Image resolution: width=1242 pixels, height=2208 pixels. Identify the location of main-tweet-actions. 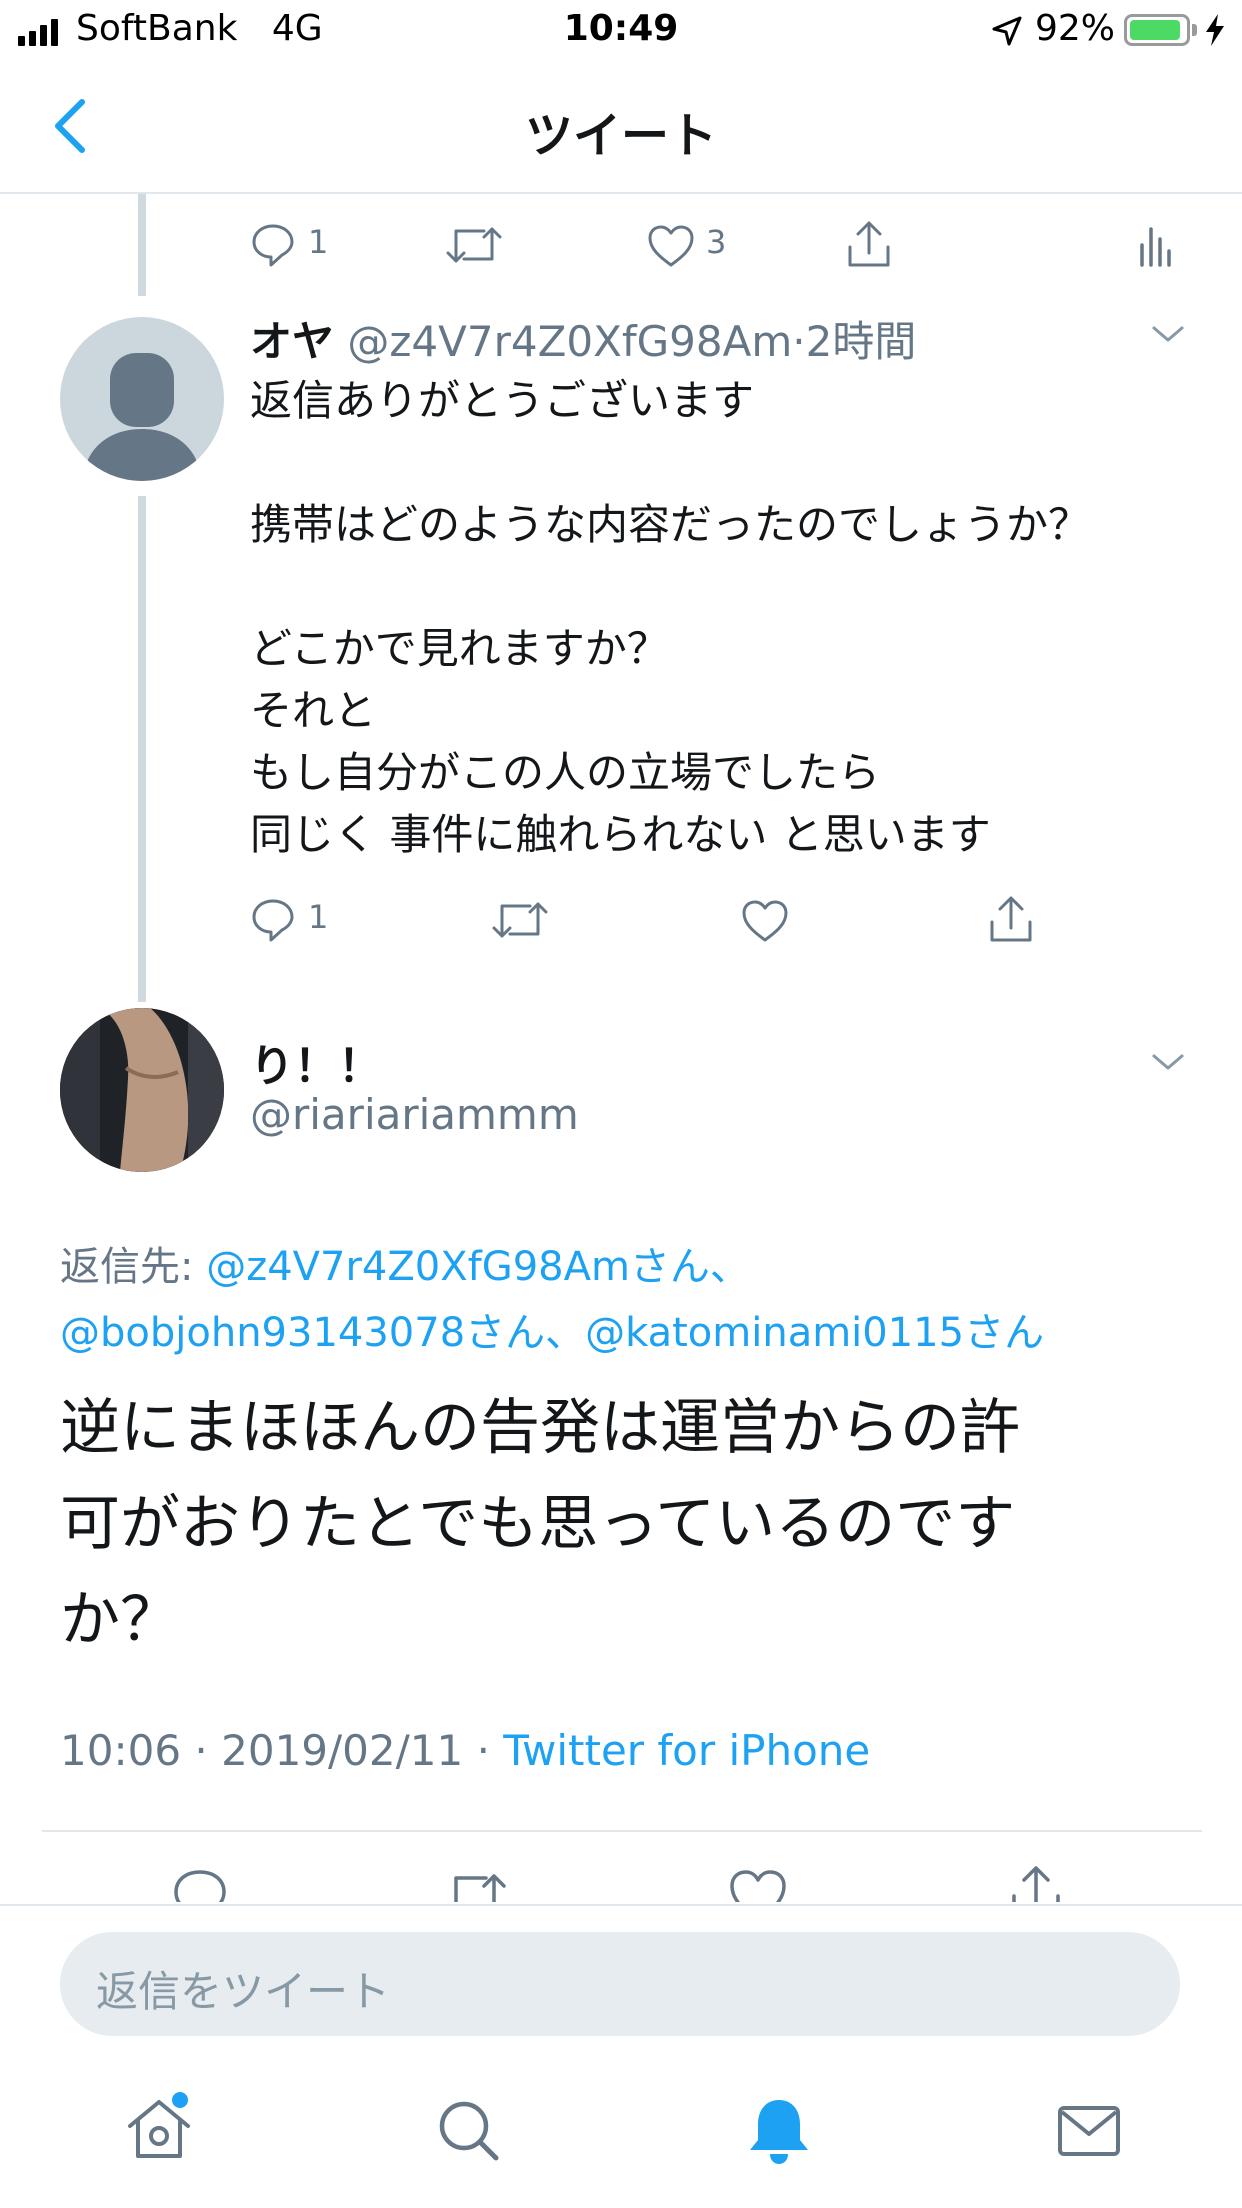
(621, 1882).